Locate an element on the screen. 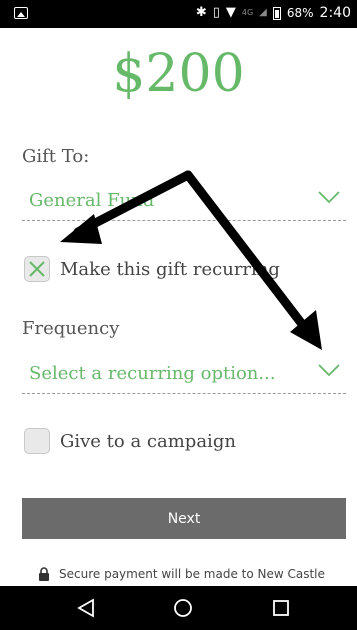 Image resolution: width=357 pixels, height=630 pixels. vibrate-icon: ▯ is located at coordinates (216, 12).